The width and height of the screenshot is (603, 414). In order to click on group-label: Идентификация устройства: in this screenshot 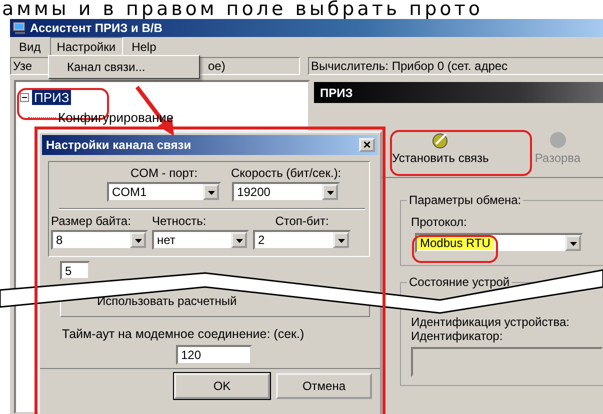, I will do `click(490, 322)`.